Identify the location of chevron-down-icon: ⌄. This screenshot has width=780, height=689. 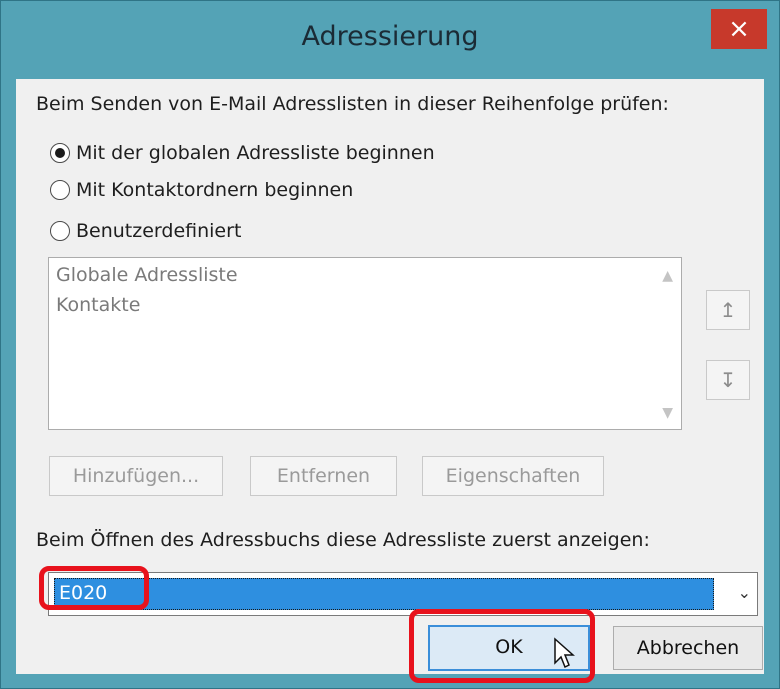
(744, 592).